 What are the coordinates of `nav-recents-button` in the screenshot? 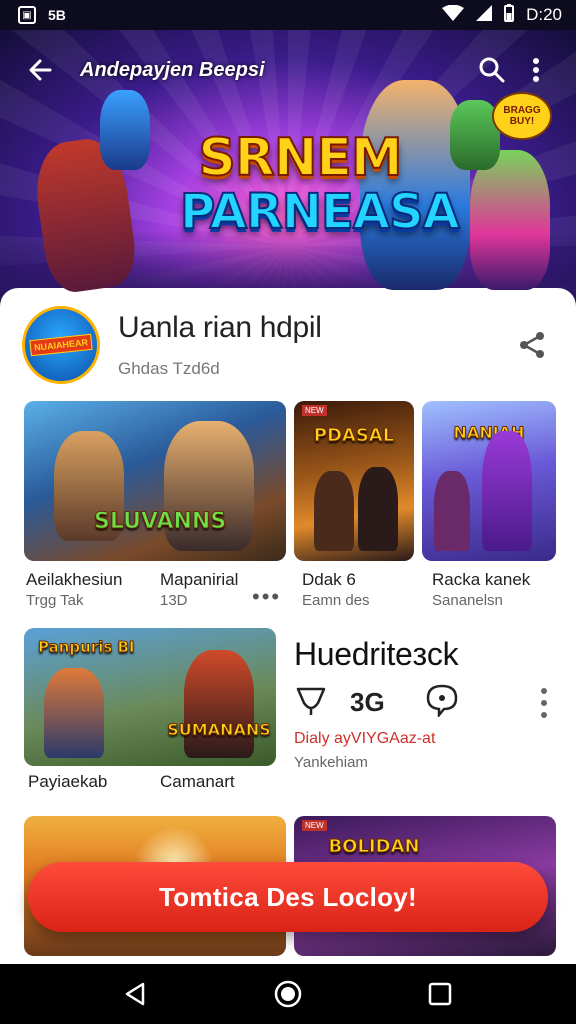 It's located at (440, 994).